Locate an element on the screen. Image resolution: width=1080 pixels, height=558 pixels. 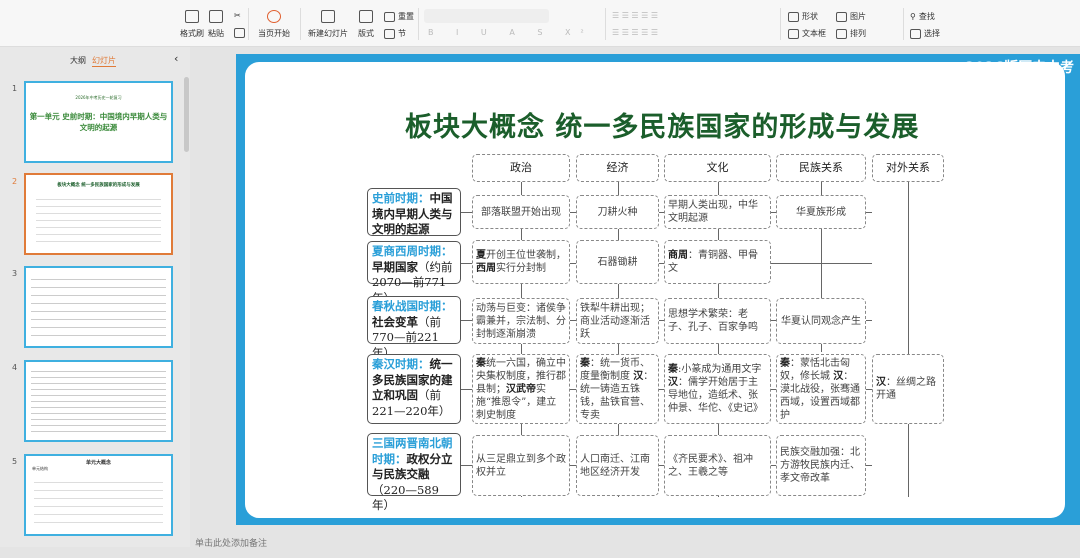
cell-run: 刀耕火种 is located at coordinates (617, 212).